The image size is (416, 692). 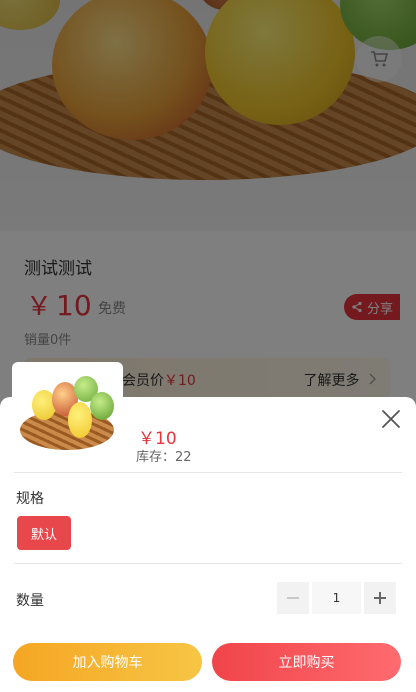 I want to click on buy-now-button: 立即购买, so click(x=306, y=662).